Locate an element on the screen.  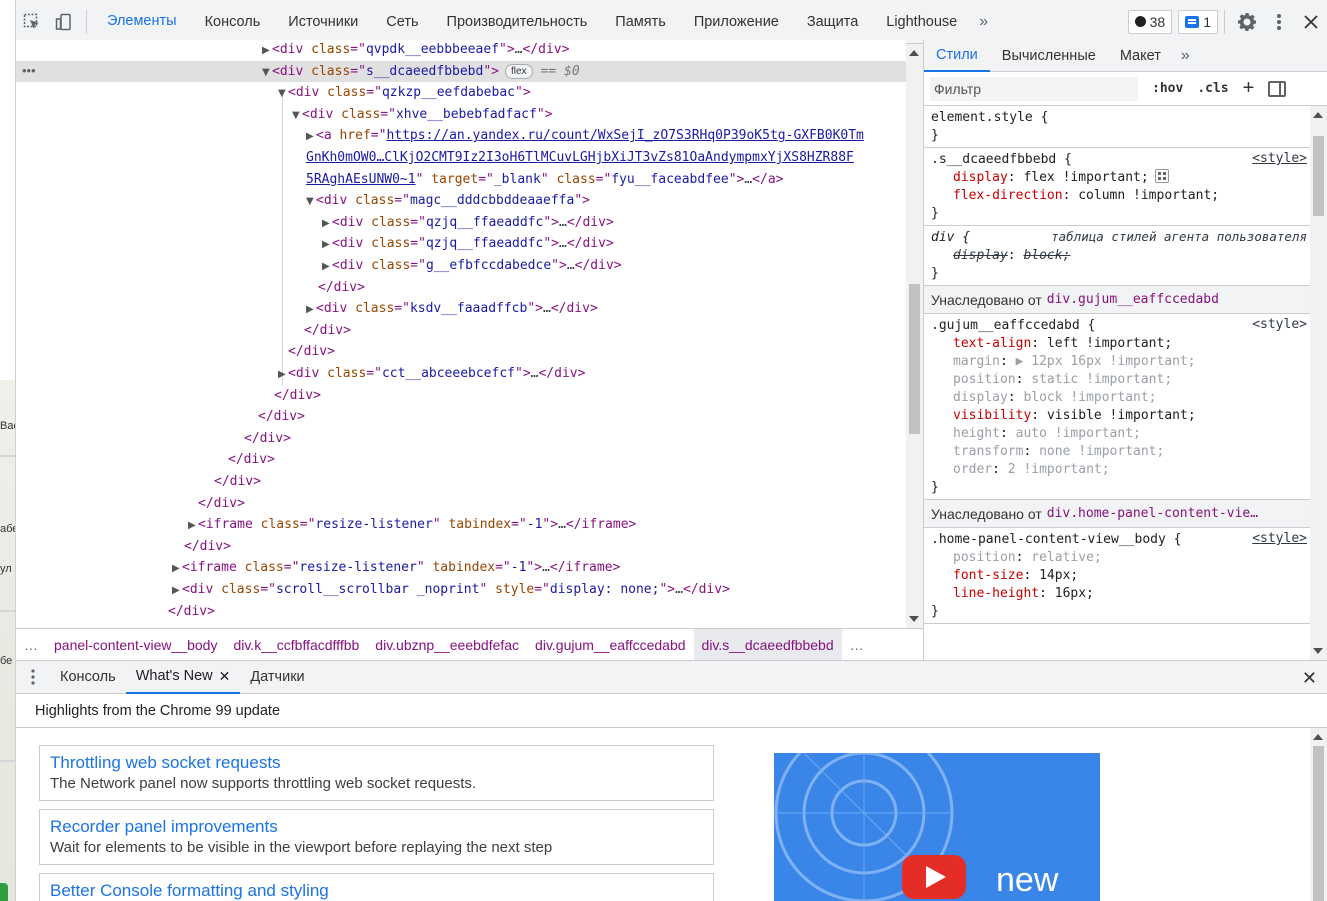
tab-network: Сеть is located at coordinates (402, 22).